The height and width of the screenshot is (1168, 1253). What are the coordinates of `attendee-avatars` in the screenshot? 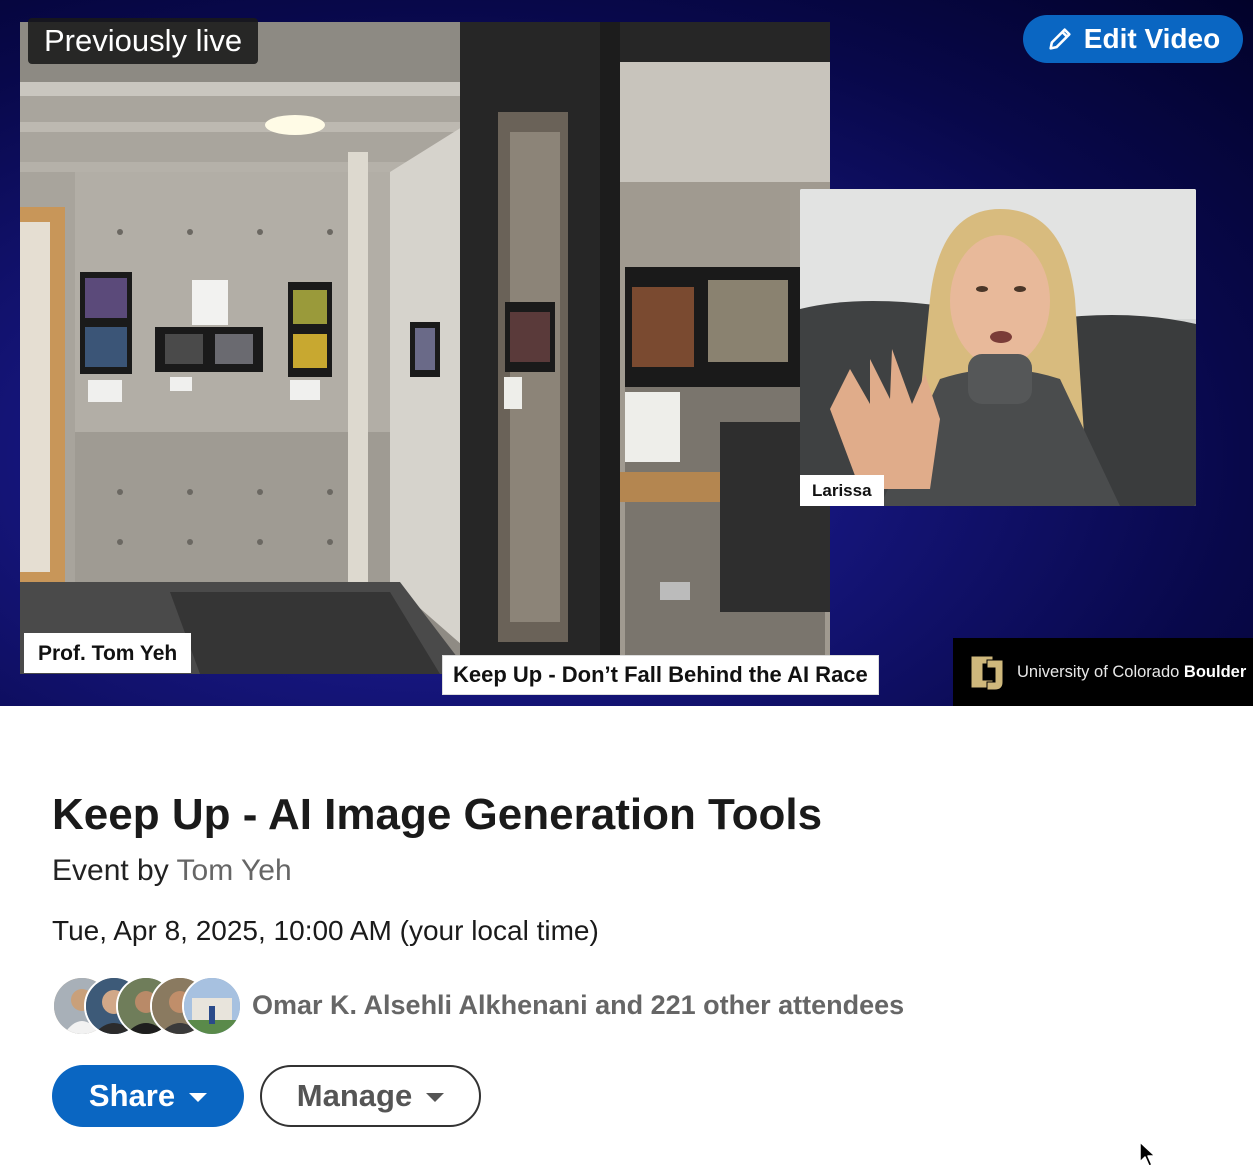 It's located at (147, 1006).